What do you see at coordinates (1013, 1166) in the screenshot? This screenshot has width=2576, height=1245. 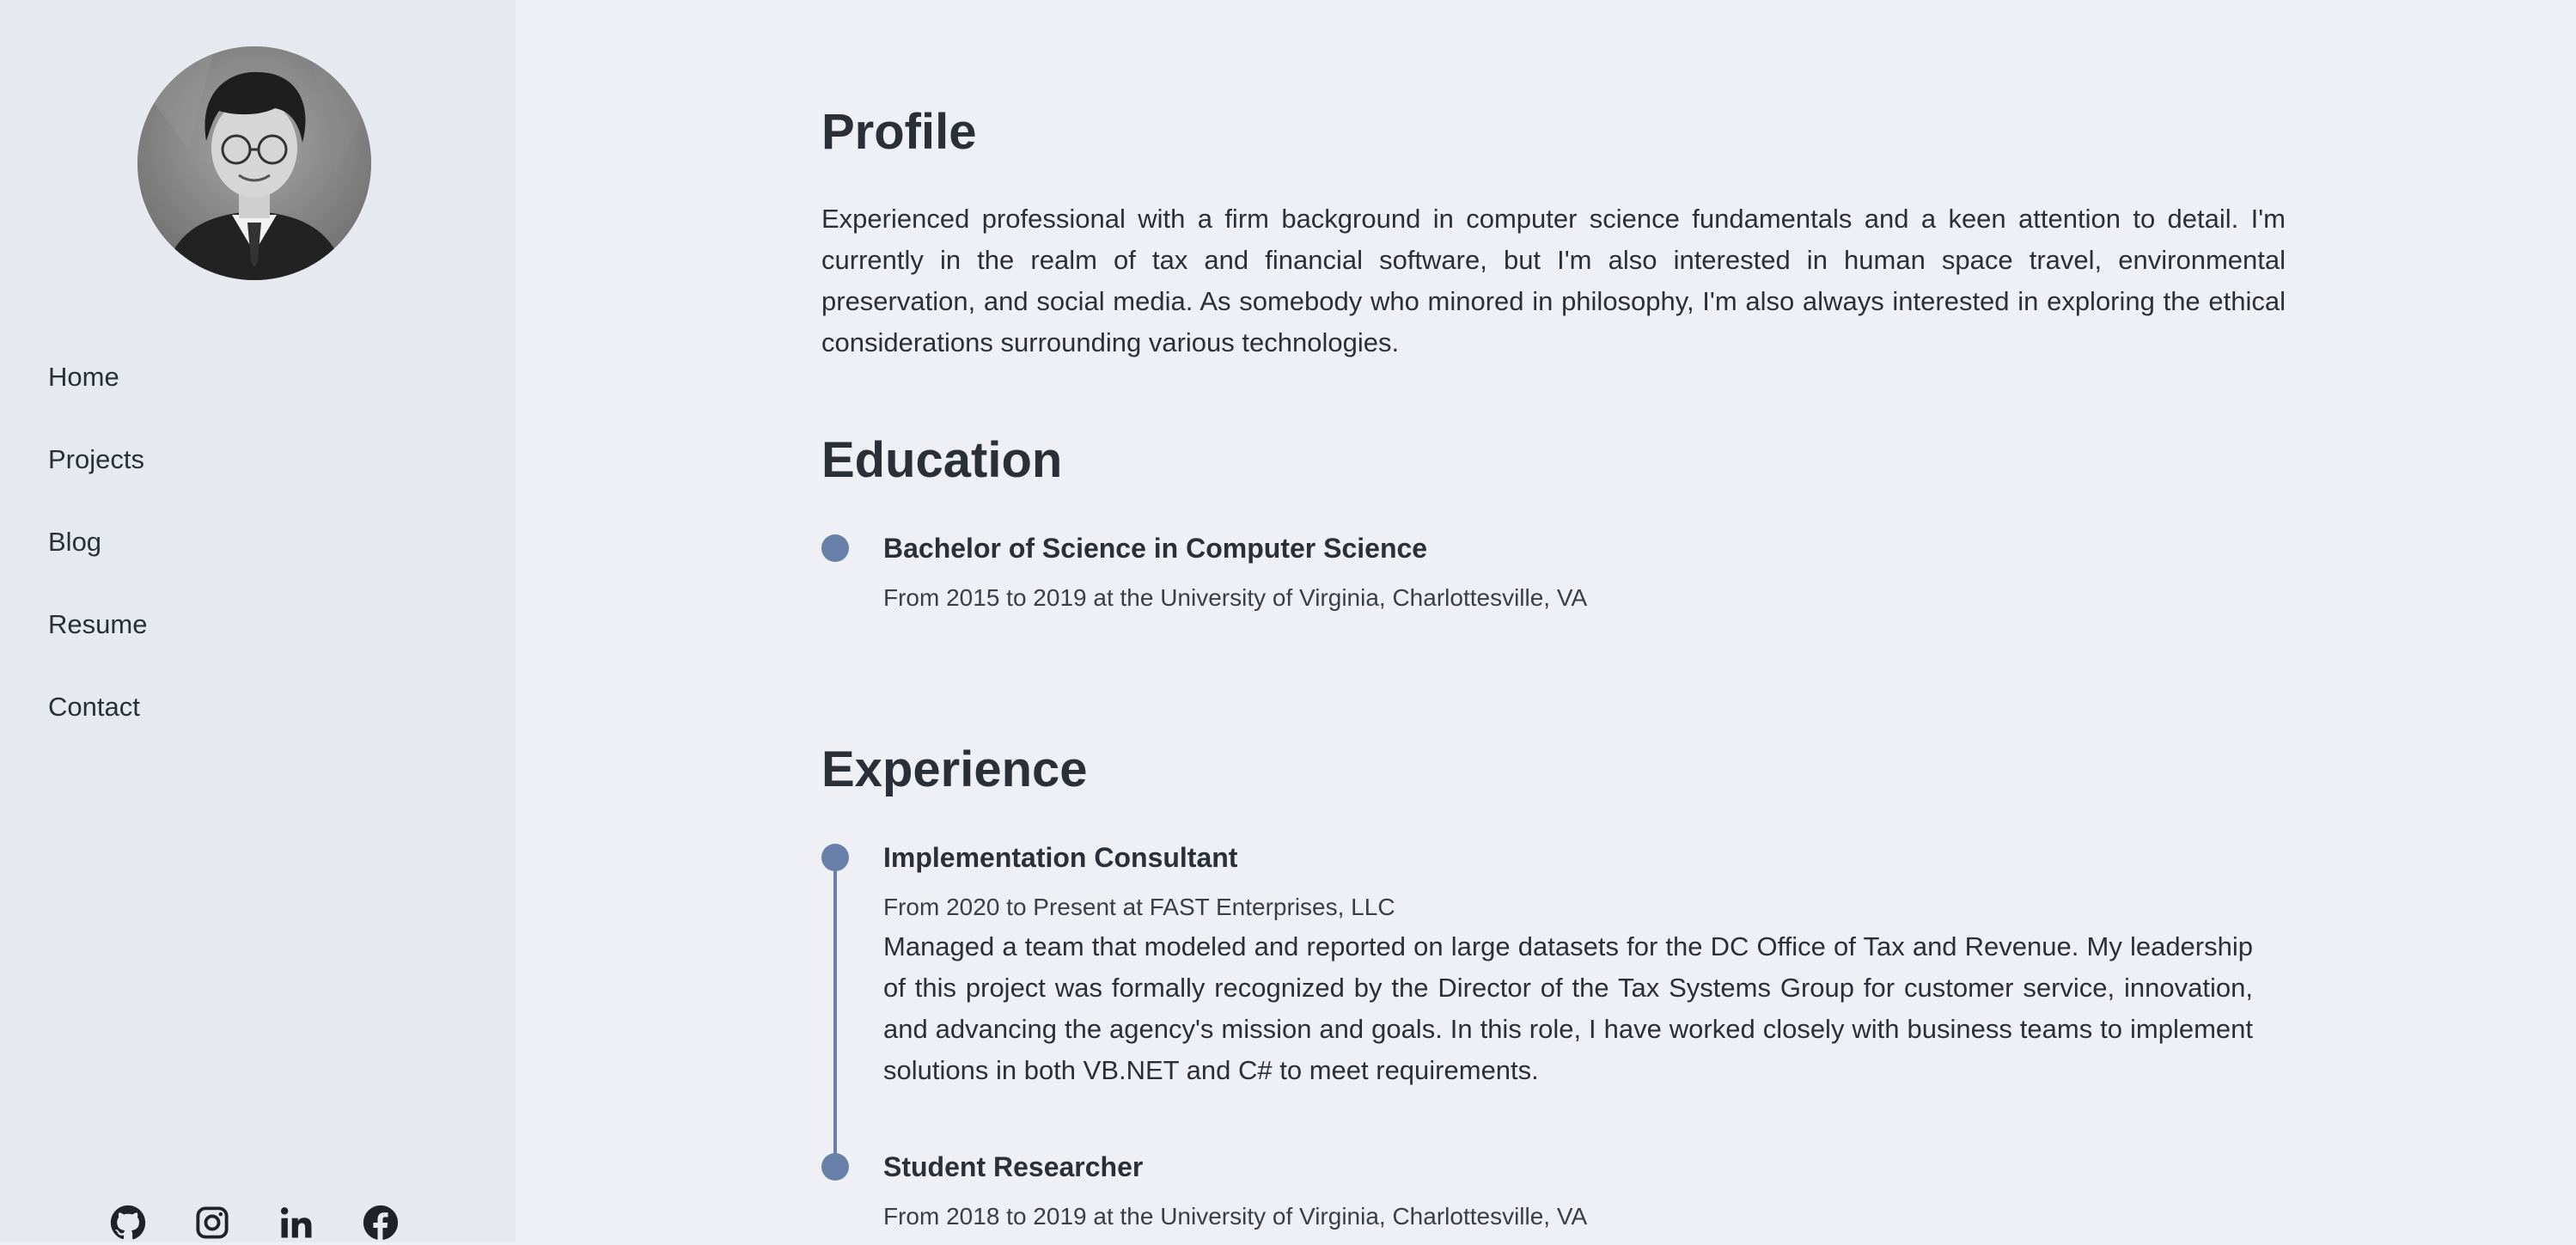 I see `experience-title-2: Student Researcher` at bounding box center [1013, 1166].